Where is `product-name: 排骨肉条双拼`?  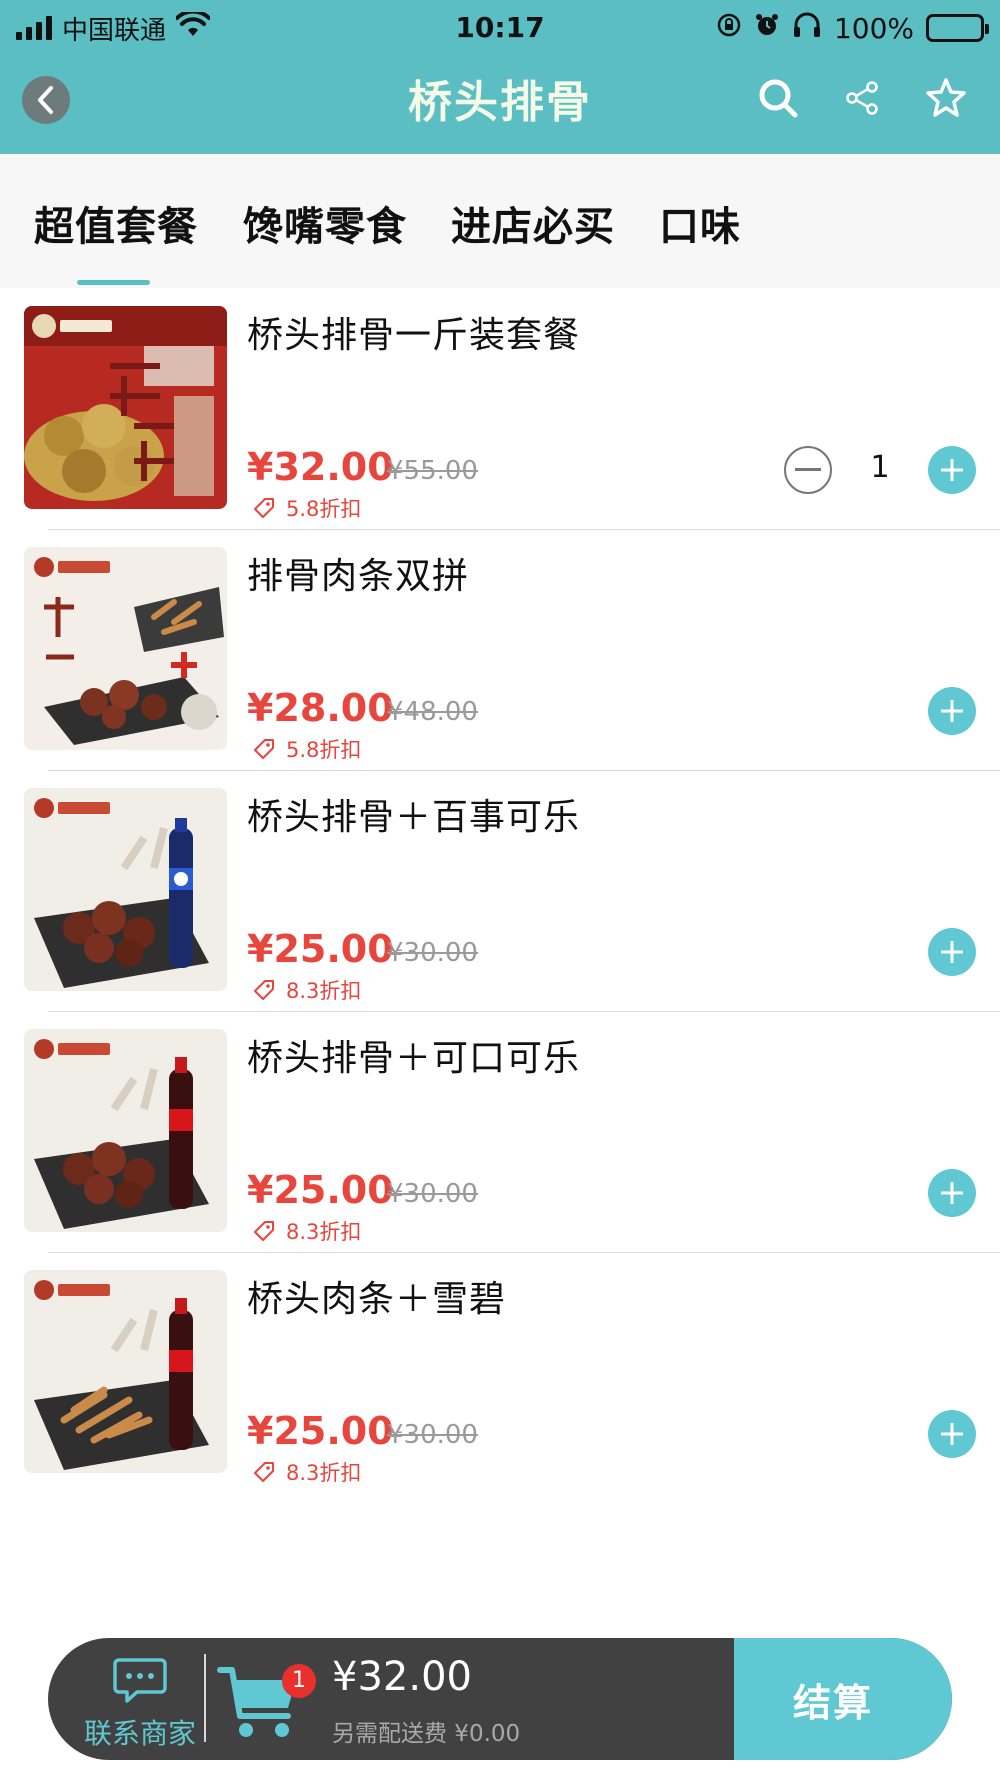 product-name: 排骨肉条双拼 is located at coordinates (358, 576).